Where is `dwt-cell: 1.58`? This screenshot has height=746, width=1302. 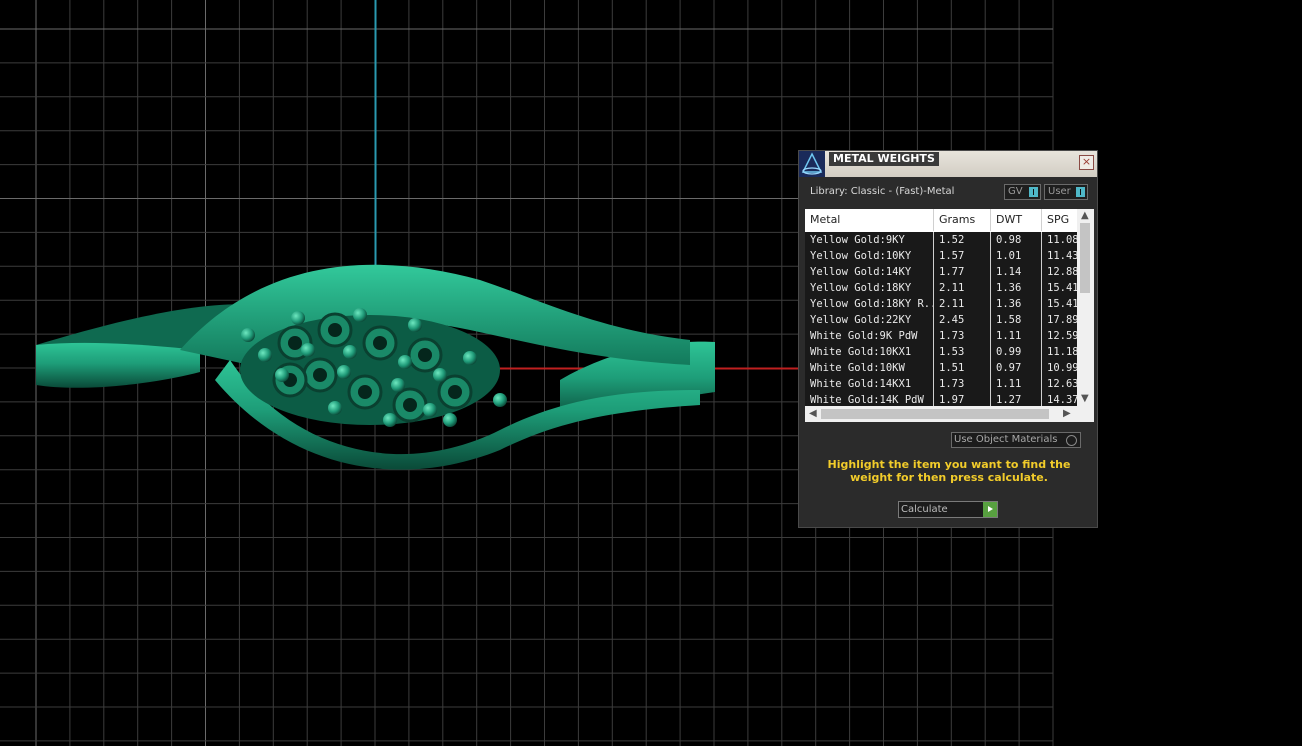
dwt-cell: 1.58 is located at coordinates (1016, 320).